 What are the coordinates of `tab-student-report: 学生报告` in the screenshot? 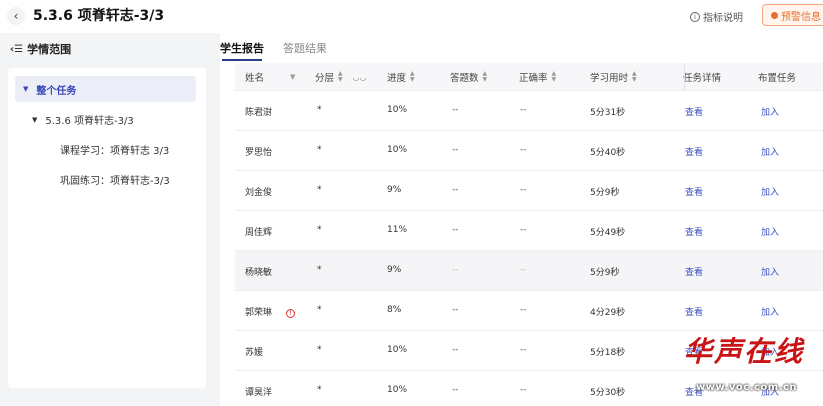 It's located at (242, 48).